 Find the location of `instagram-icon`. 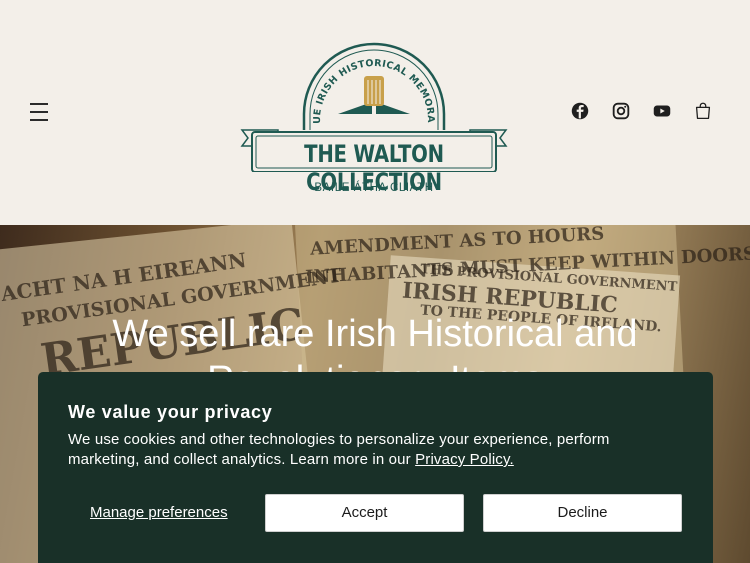

instagram-icon is located at coordinates (621, 111).